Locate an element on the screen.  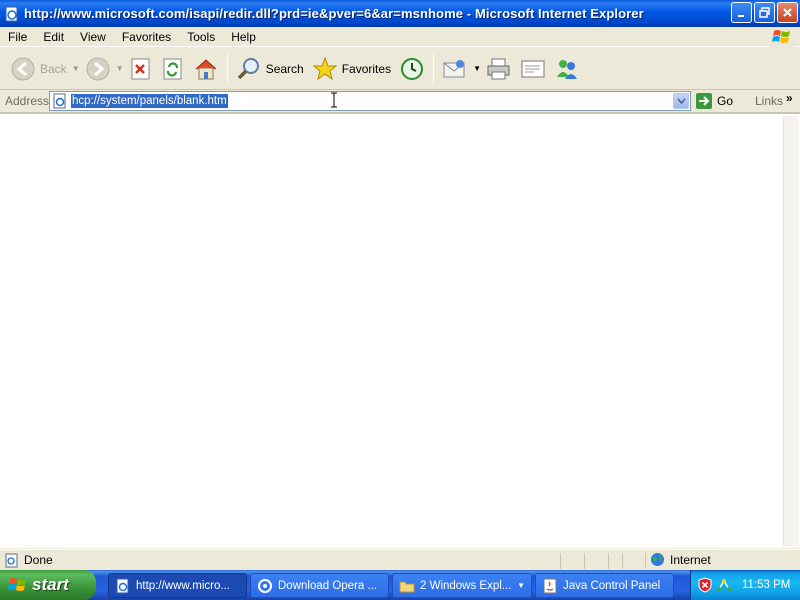
close-button is located at coordinates (787, 12).